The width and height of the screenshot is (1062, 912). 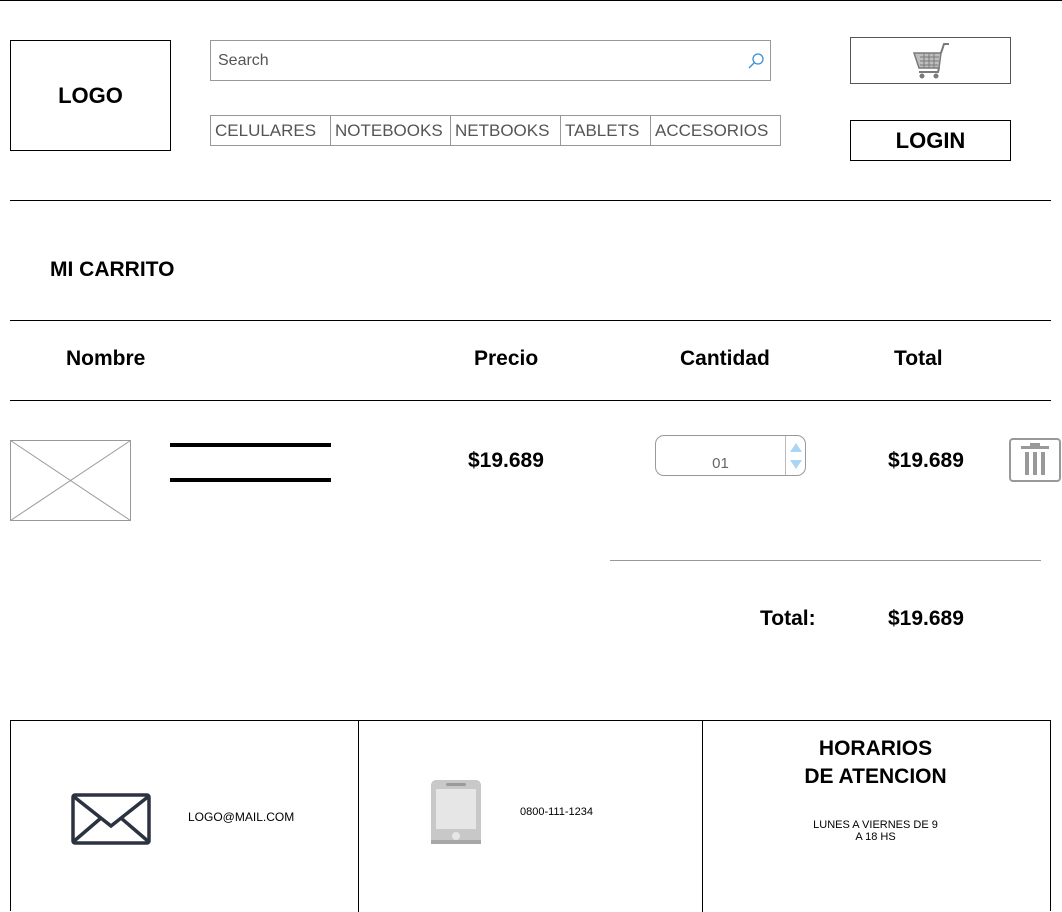 What do you see at coordinates (506, 460) in the screenshot?
I see `item-price: $19.689` at bounding box center [506, 460].